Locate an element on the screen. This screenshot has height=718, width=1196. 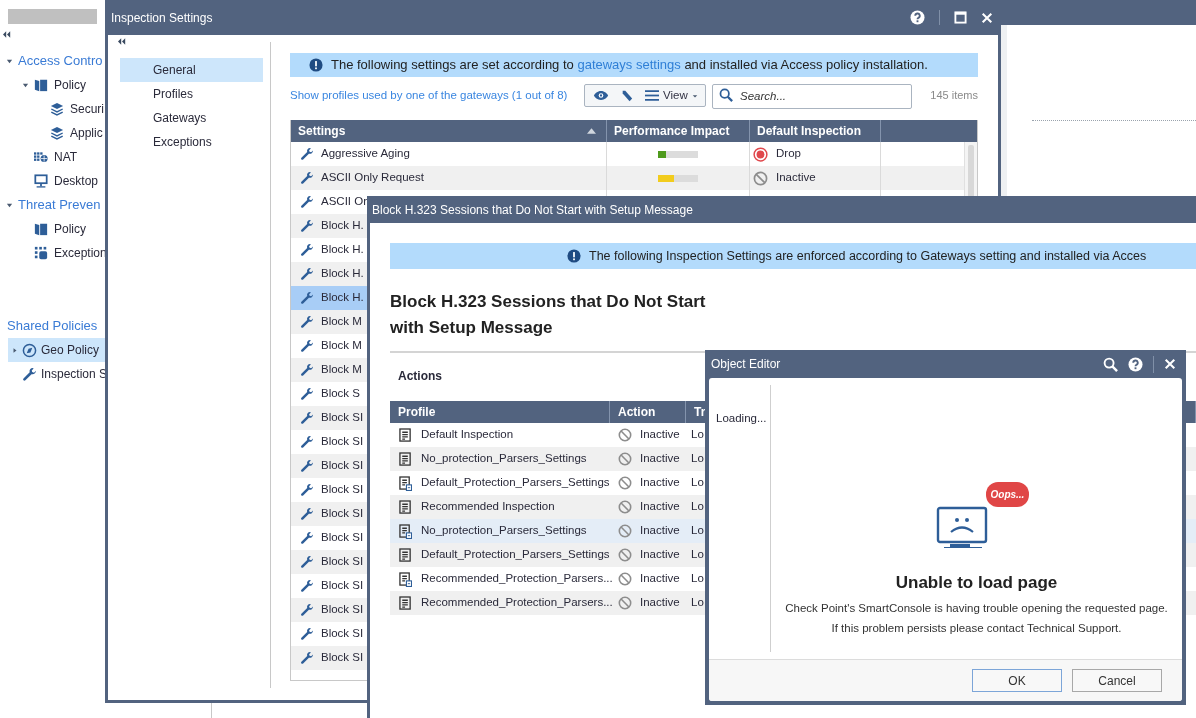
setting-name: Aggressive Aging is located at coordinates (365, 154).